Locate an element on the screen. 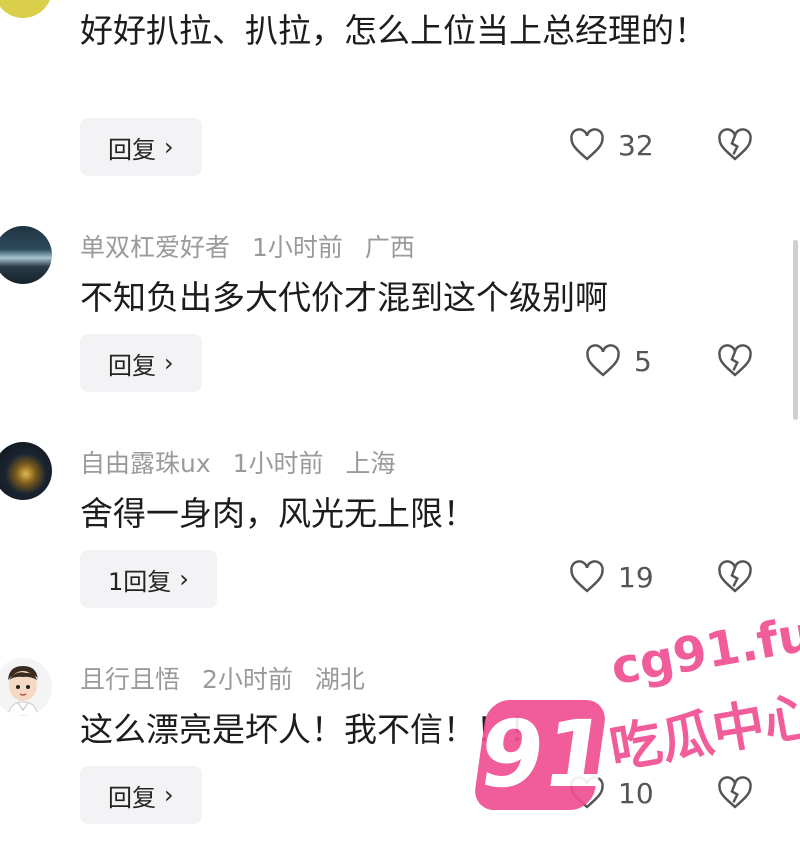 This screenshot has width=800, height=864. scrollbar is located at coordinates (795, 330).